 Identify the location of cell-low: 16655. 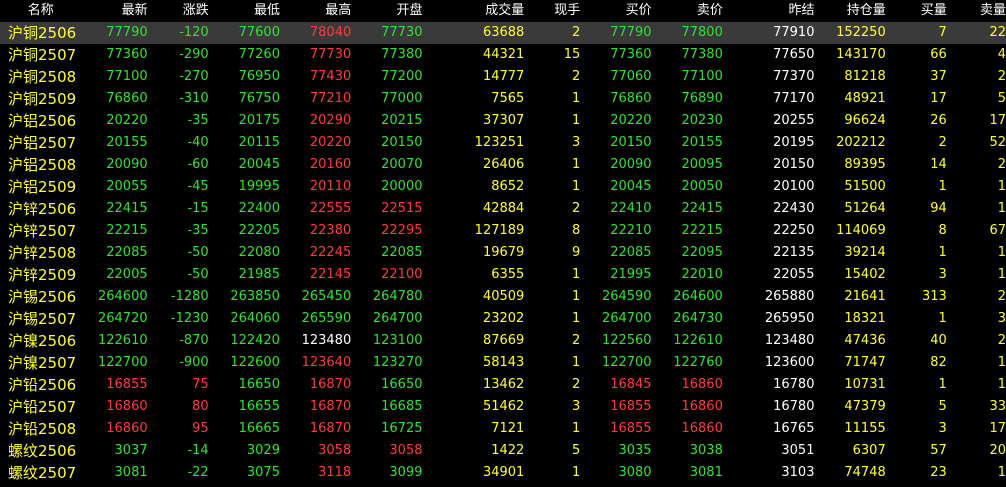
(259, 406).